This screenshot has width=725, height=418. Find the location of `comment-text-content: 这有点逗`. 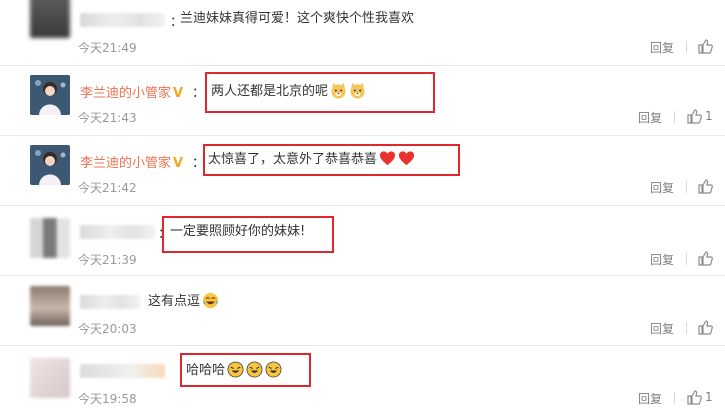

comment-text-content: 这有点逗 is located at coordinates (174, 301).